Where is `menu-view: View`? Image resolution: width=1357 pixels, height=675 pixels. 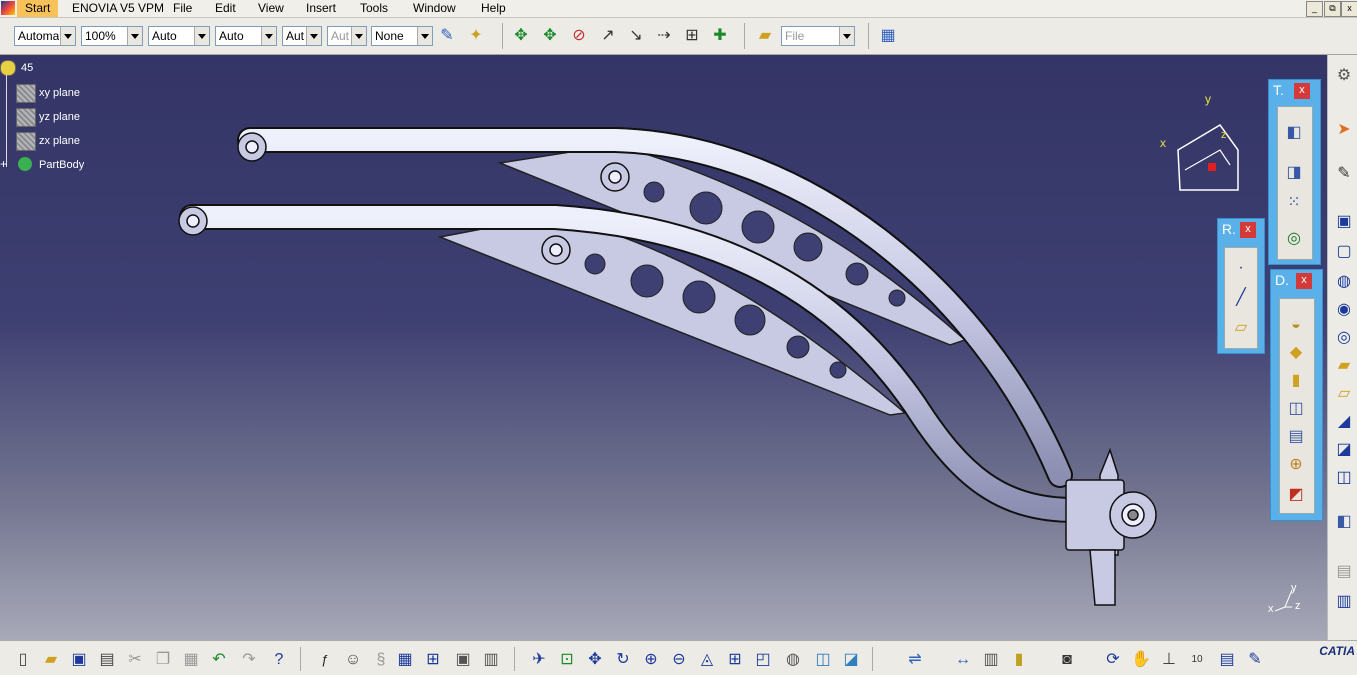
menu-view: View is located at coordinates (271, 8).